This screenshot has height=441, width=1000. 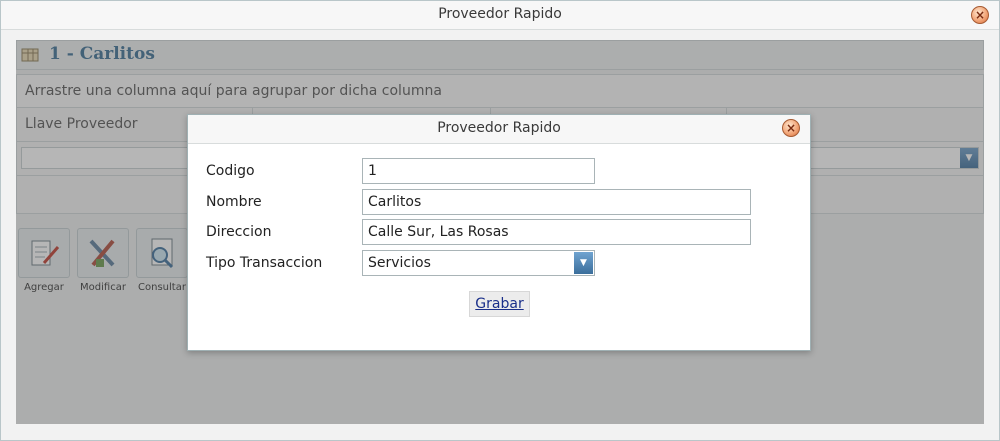 I want to click on dialog-titlebar: Proveedor Rapido ×, so click(x=499, y=129).